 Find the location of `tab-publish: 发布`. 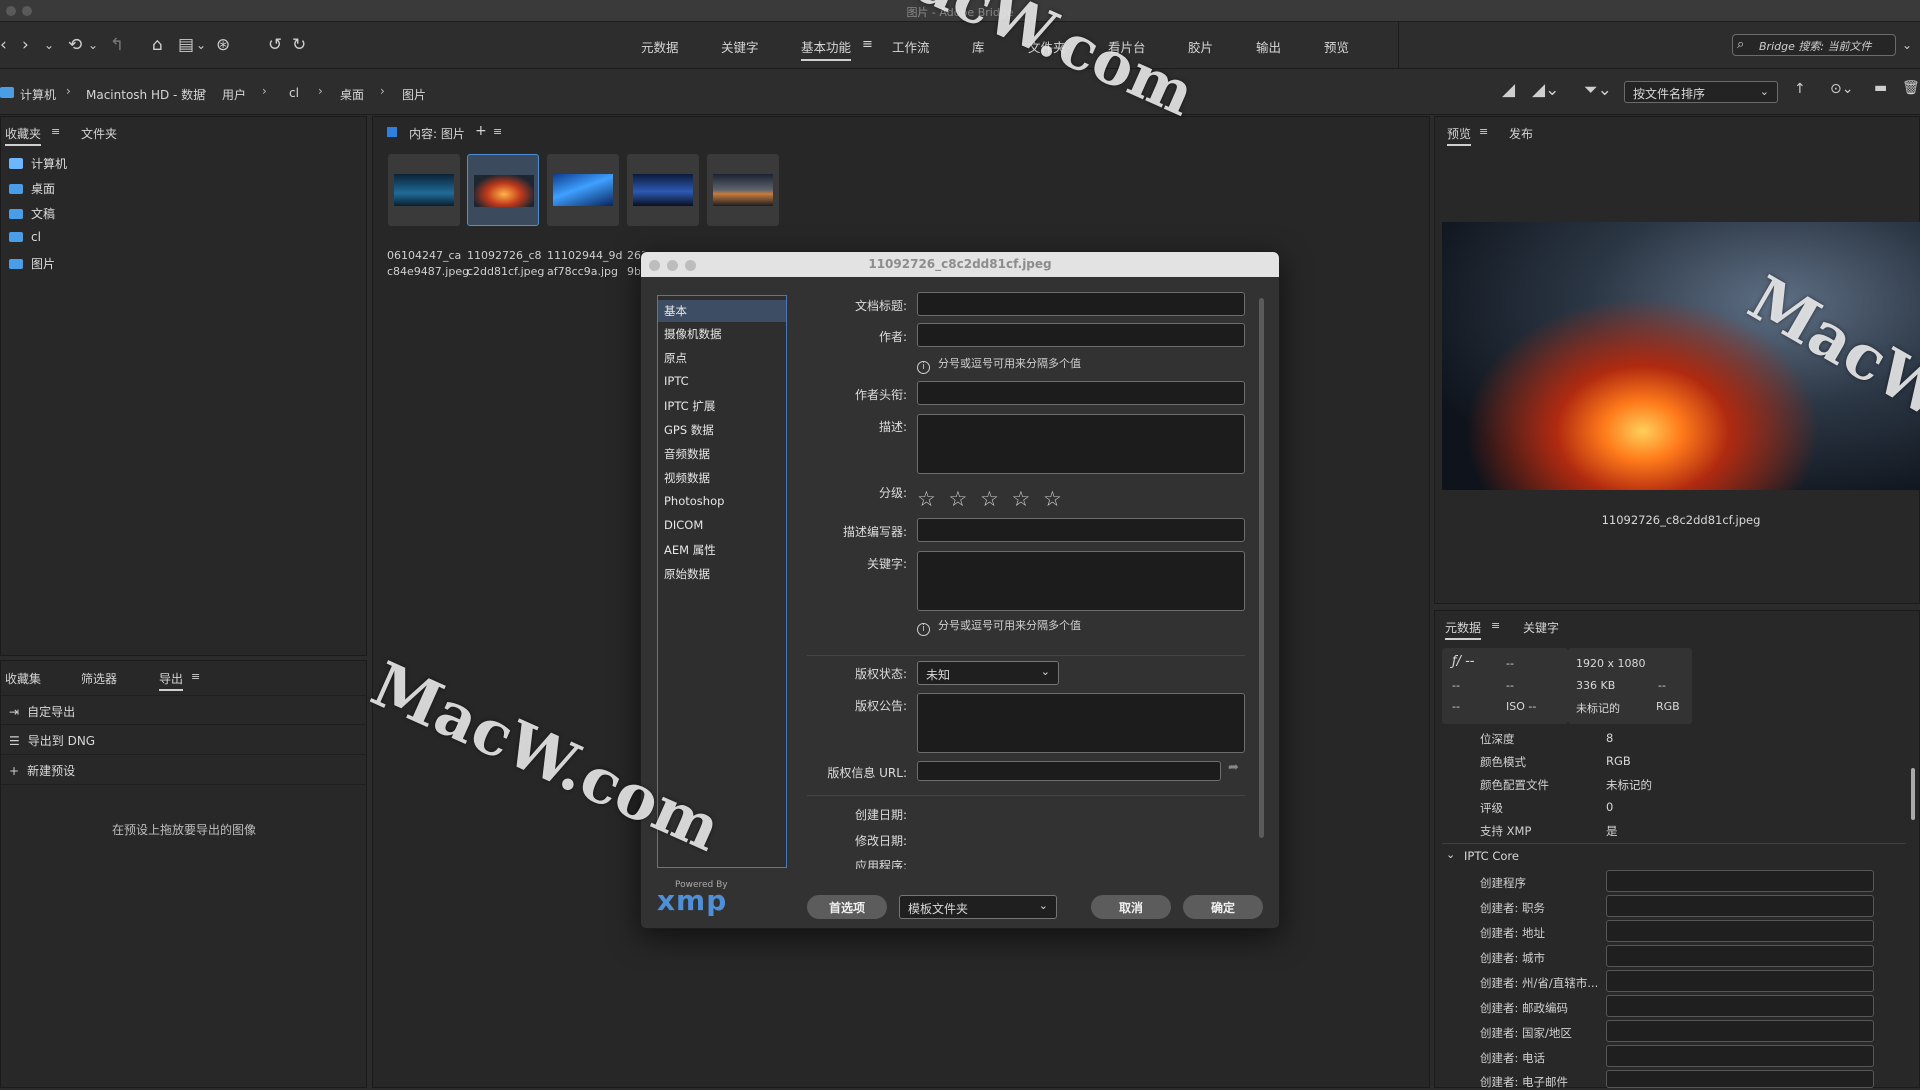

tab-publish: 发布 is located at coordinates (1521, 133).